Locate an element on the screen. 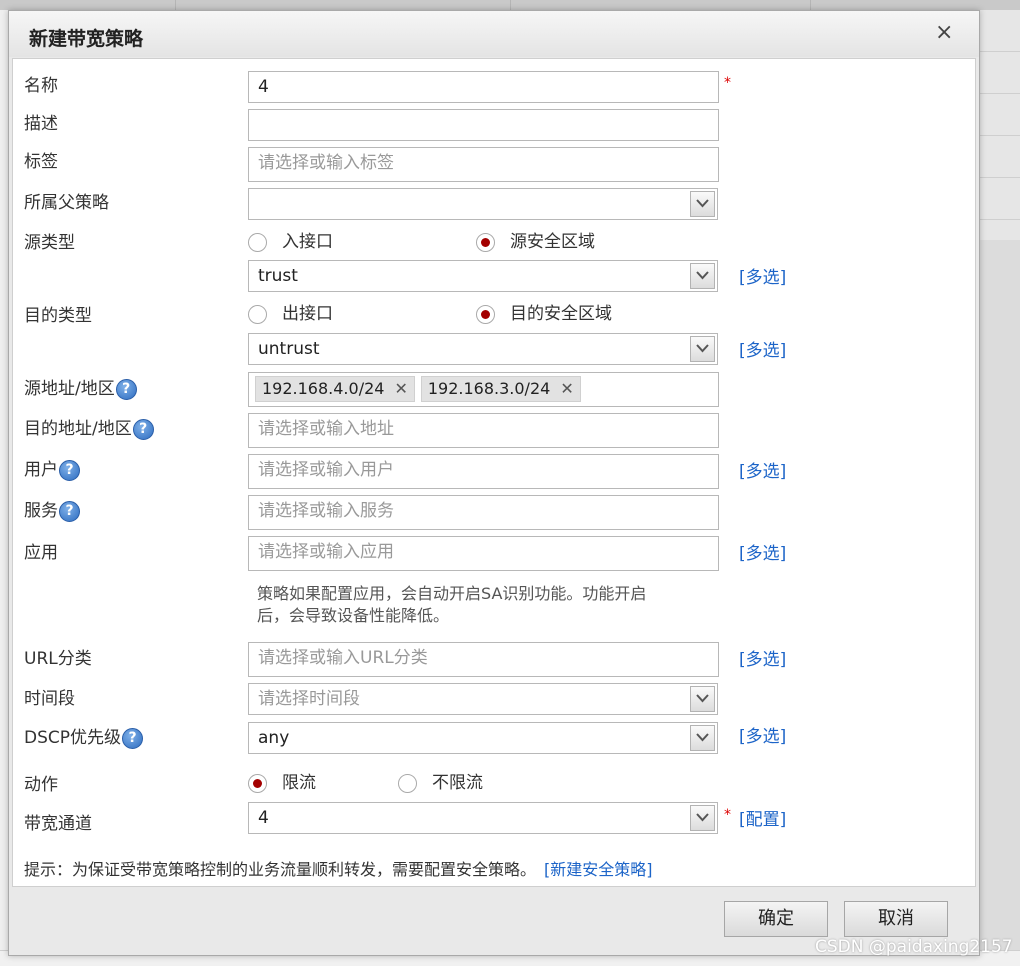 This screenshot has width=1020, height=966. ok-button: 确定 is located at coordinates (776, 919).